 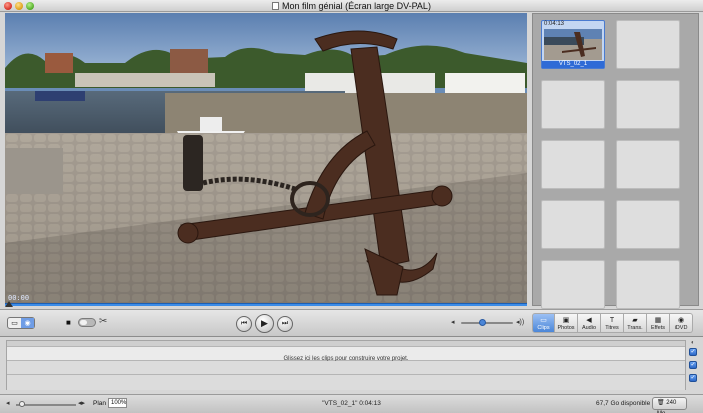 I want to click on clip-thumbnail-image, so click(x=573, y=44).